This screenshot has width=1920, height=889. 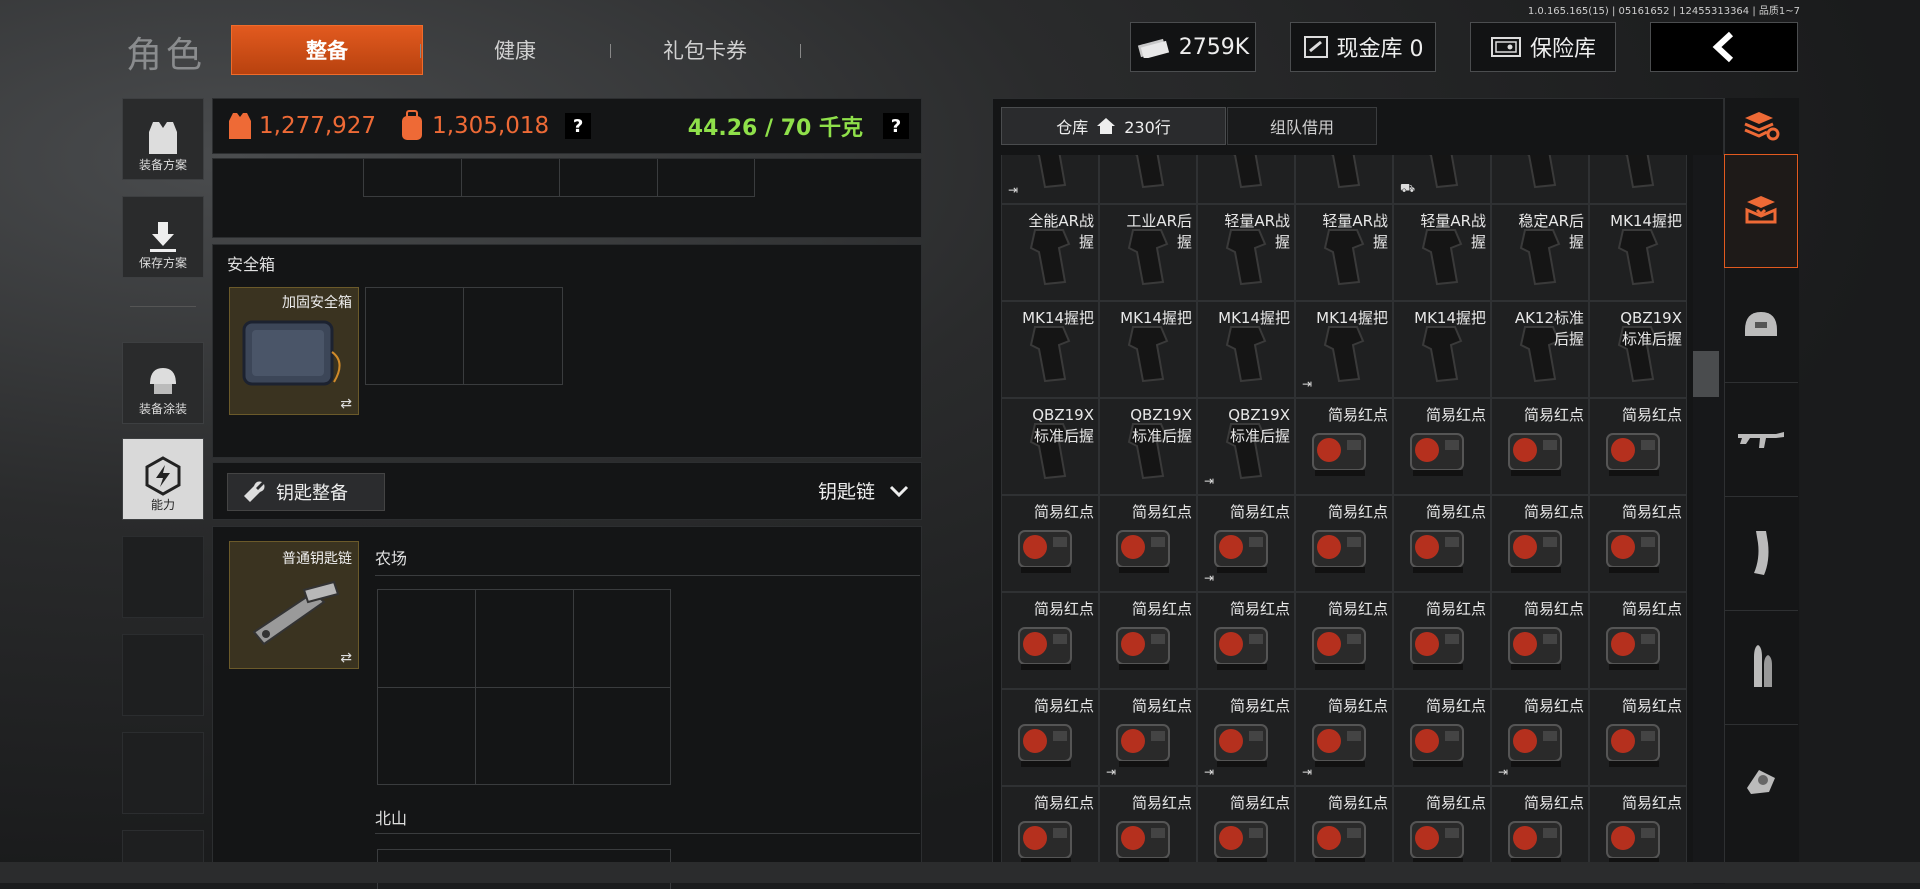 What do you see at coordinates (1540, 252) in the screenshot?
I see `inventory-item: 稳定AR后握` at bounding box center [1540, 252].